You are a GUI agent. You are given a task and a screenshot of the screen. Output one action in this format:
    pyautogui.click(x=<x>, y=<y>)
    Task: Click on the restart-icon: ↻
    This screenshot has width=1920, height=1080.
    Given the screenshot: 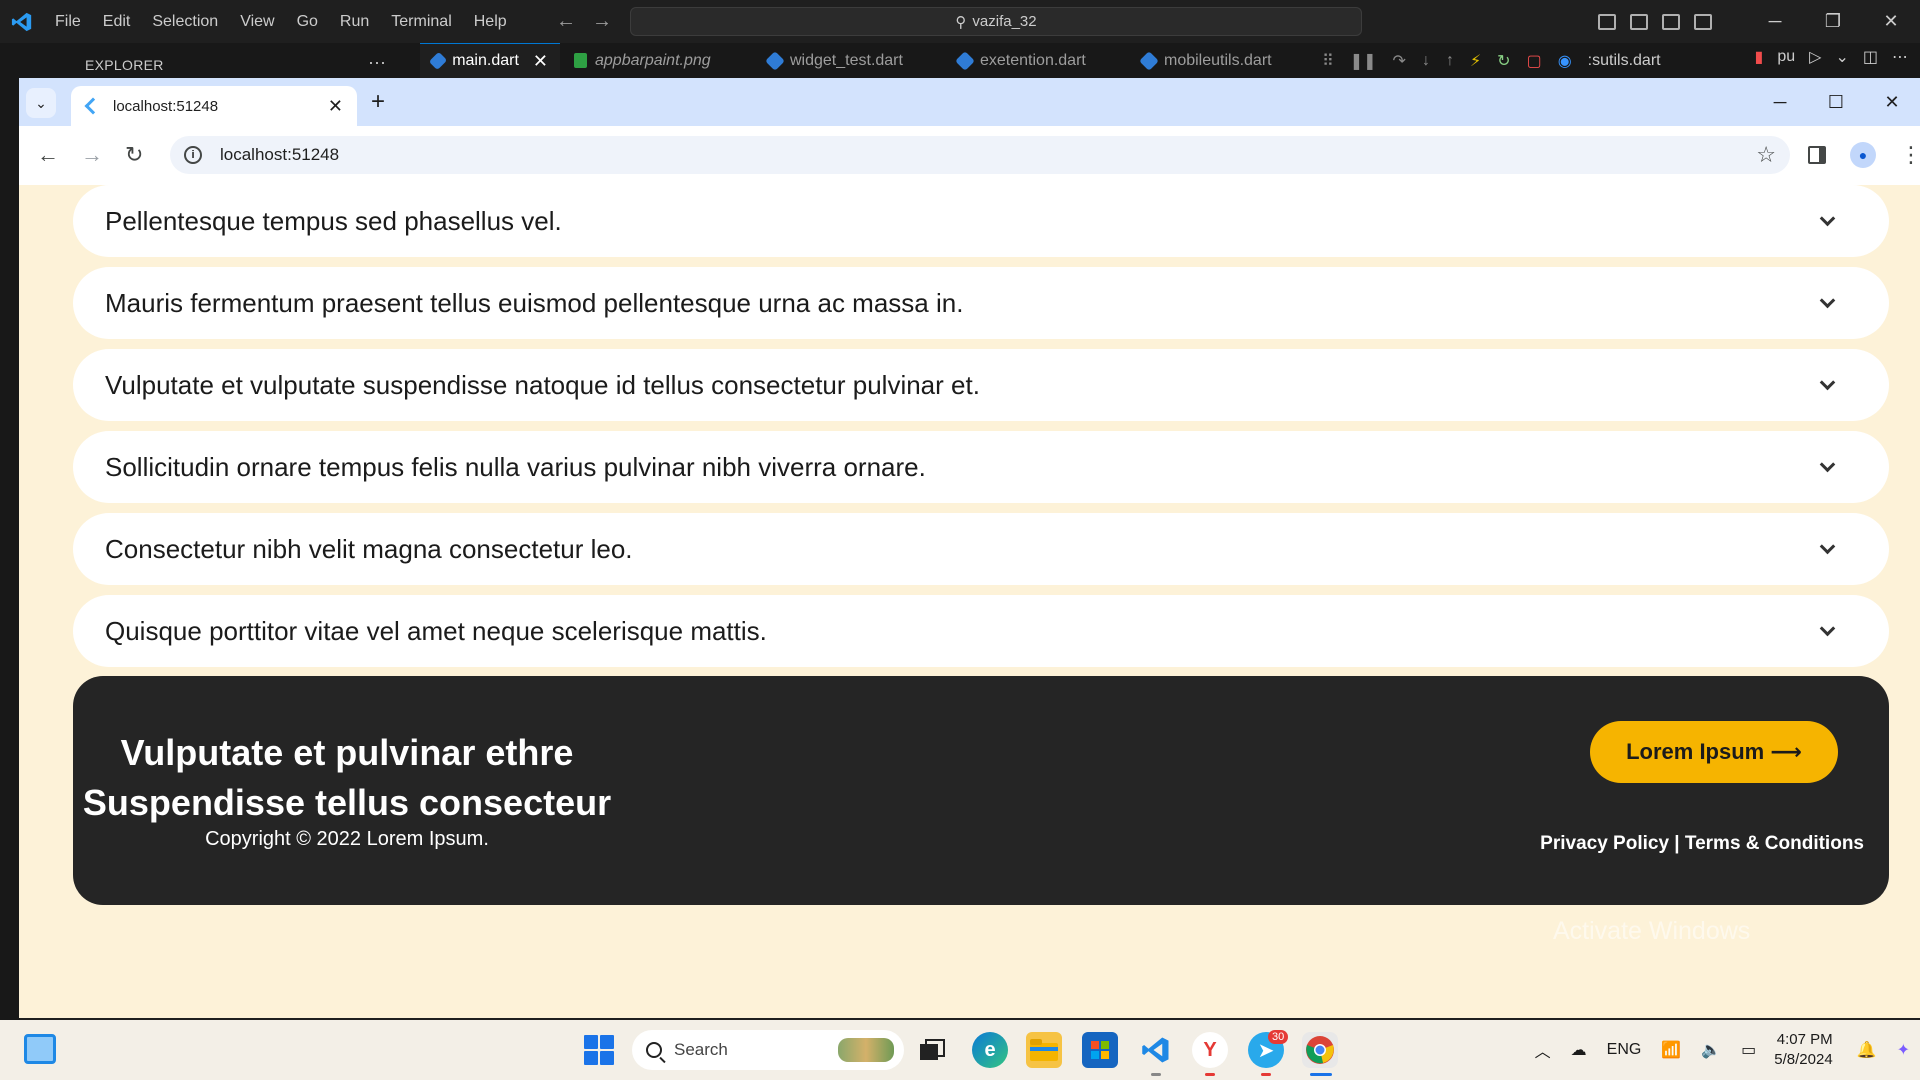 What is the action you would take?
    pyautogui.click(x=1503, y=61)
    